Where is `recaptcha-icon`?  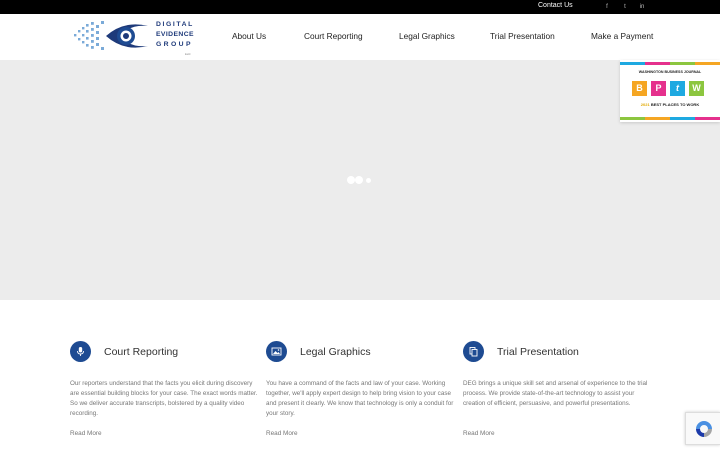 recaptcha-icon is located at coordinates (704, 429).